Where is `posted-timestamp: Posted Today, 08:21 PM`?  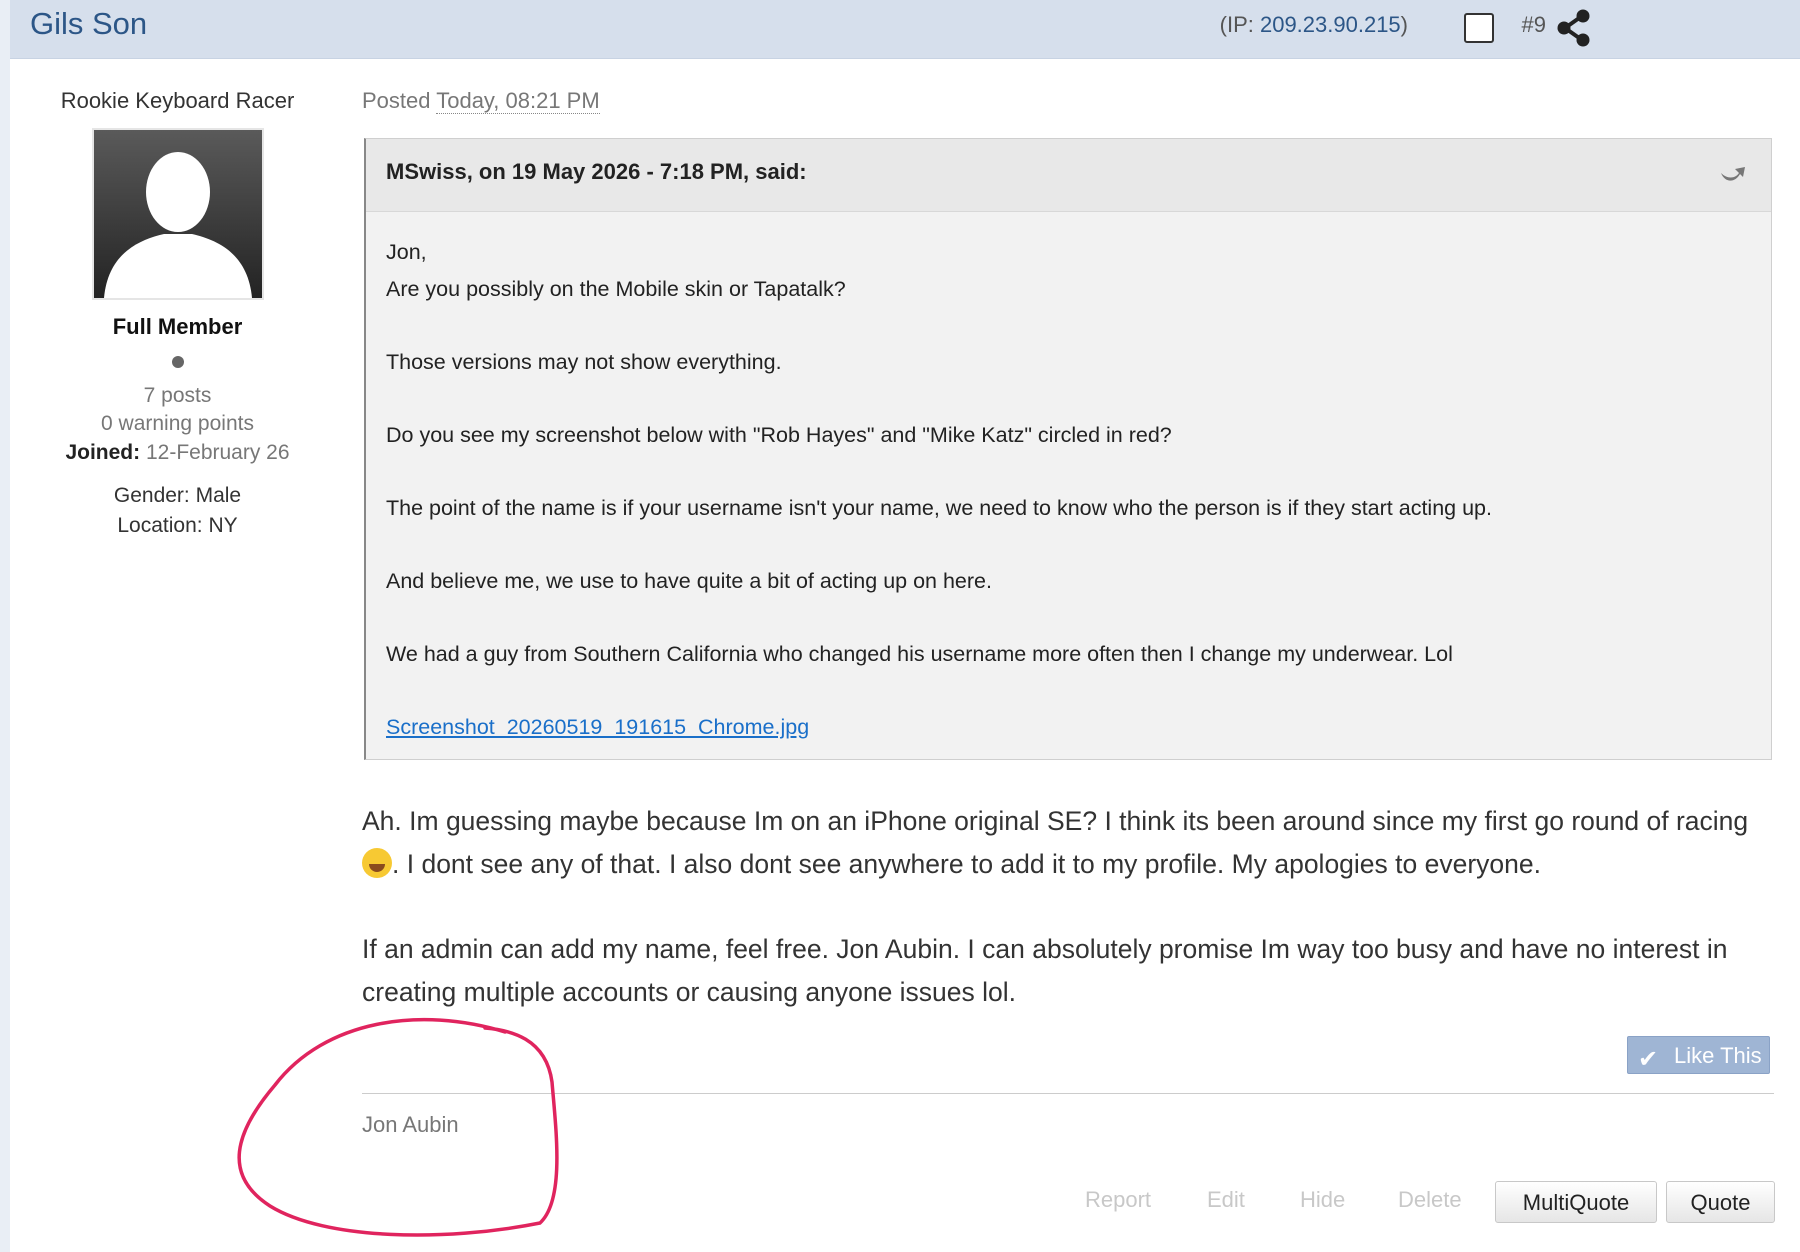
posted-timestamp: Posted Today, 08:21 PM is located at coordinates (481, 101).